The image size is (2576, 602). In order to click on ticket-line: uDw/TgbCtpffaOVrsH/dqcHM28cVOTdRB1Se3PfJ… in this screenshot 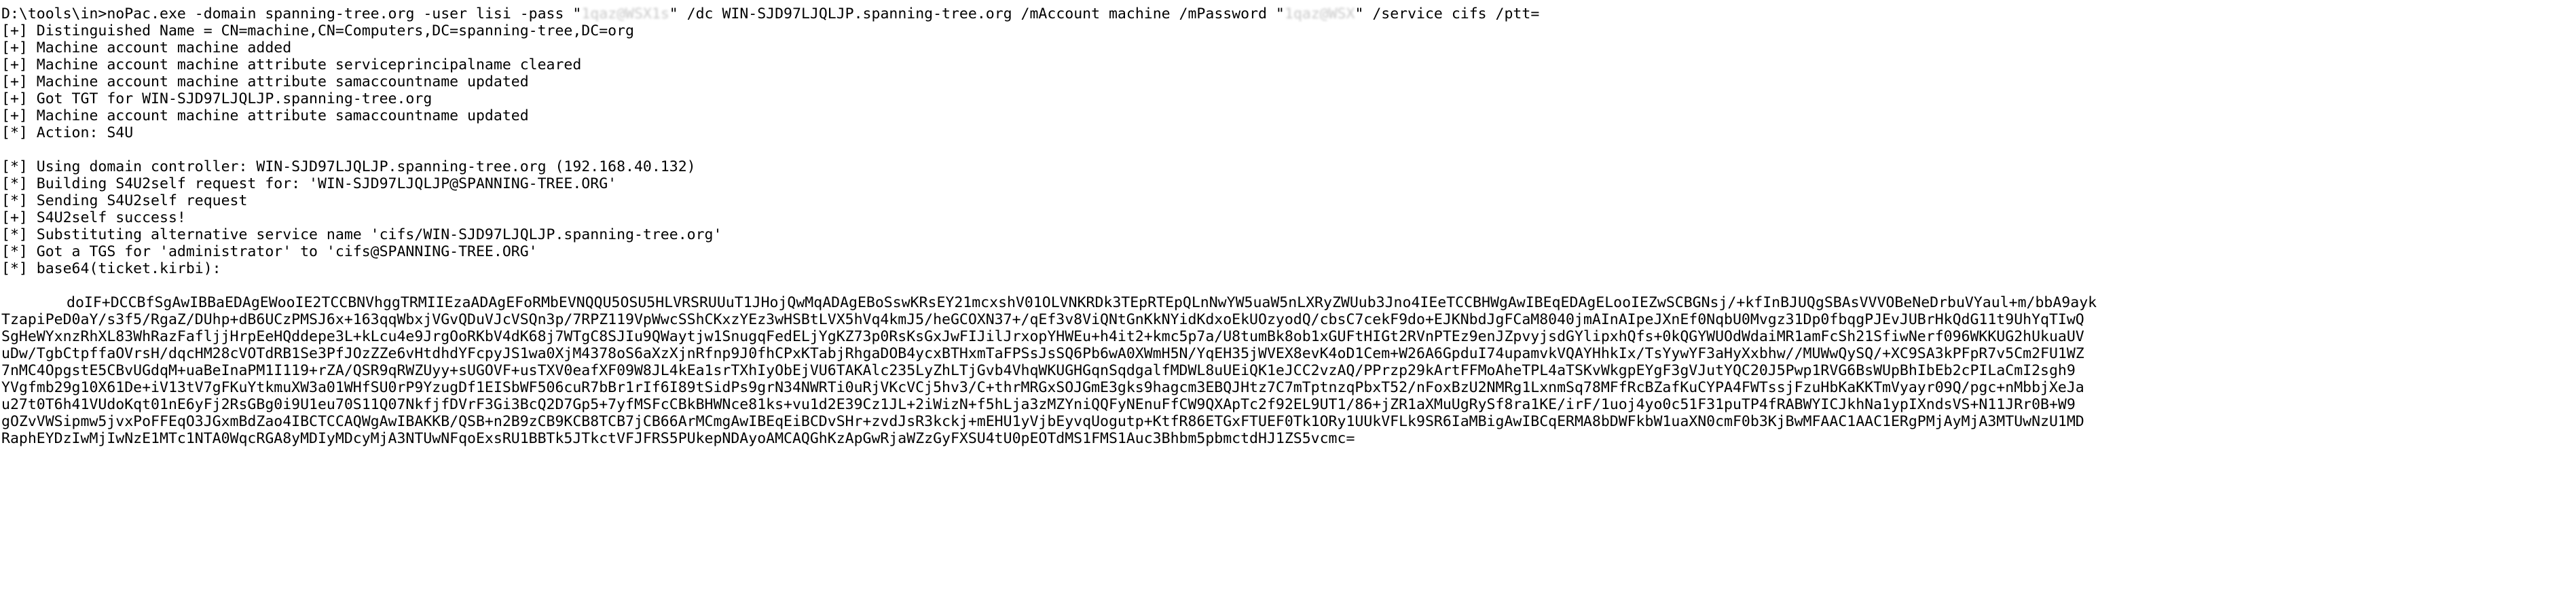, I will do `click(1288, 353)`.